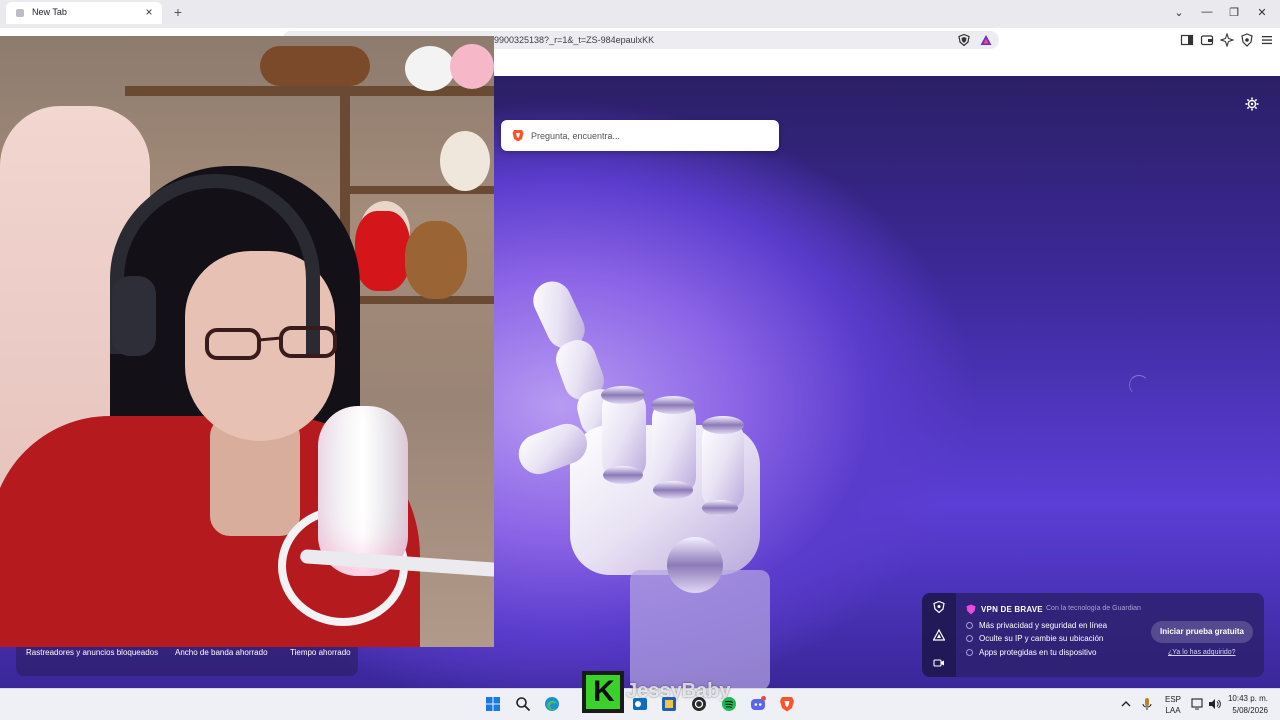 This screenshot has height=720, width=1280. I want to click on capybara-plush, so click(436, 260).